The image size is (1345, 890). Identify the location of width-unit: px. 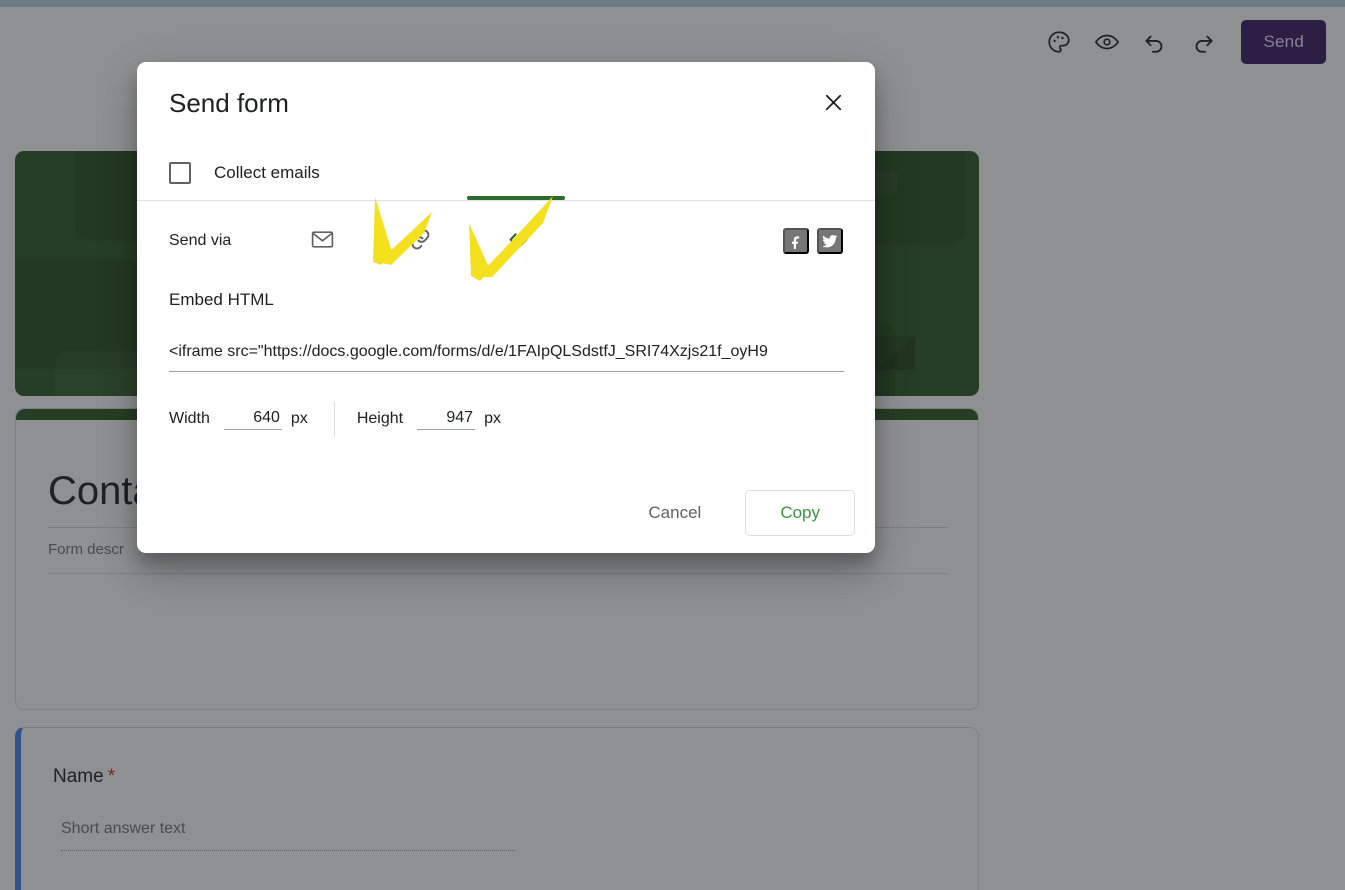
(299, 418).